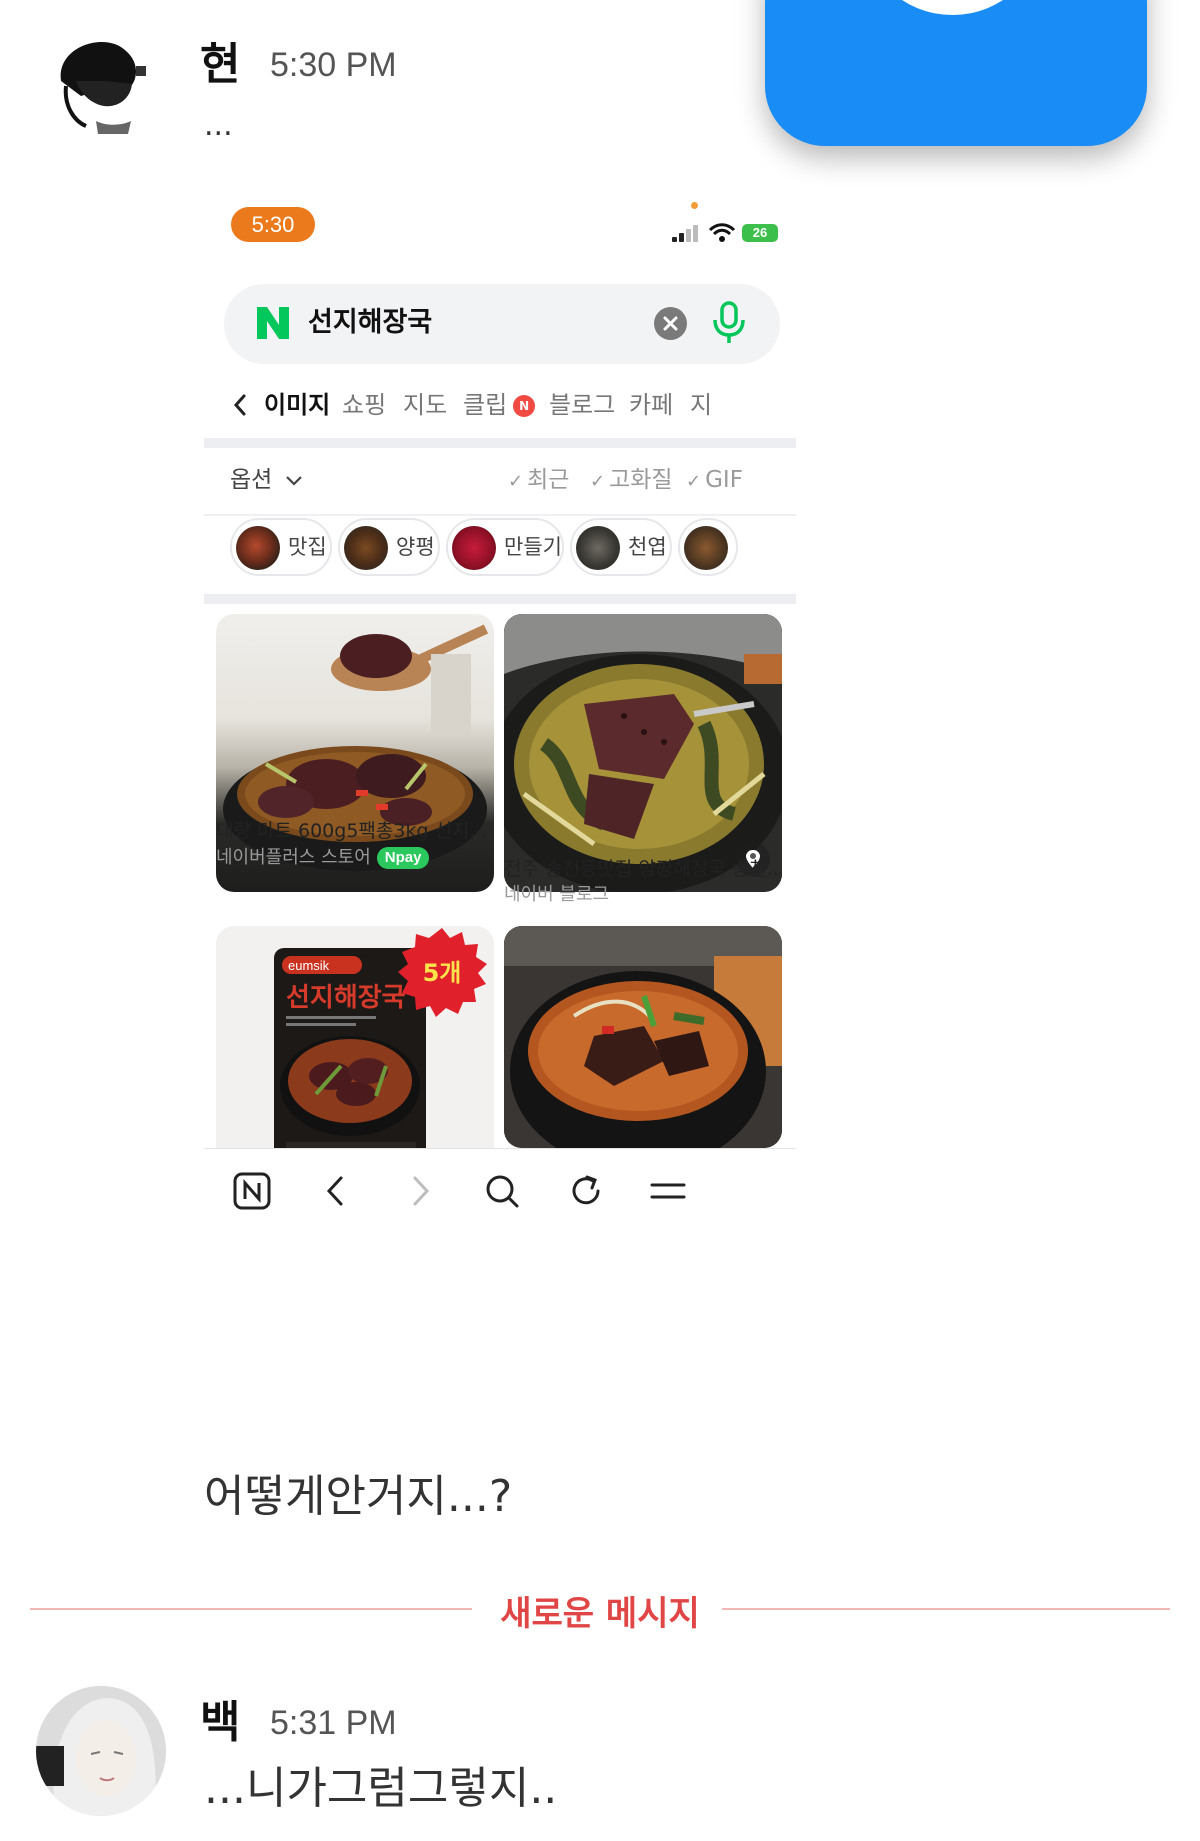 This screenshot has height=1841, width=1200. I want to click on chip-matjip: 맛집, so click(281, 547).